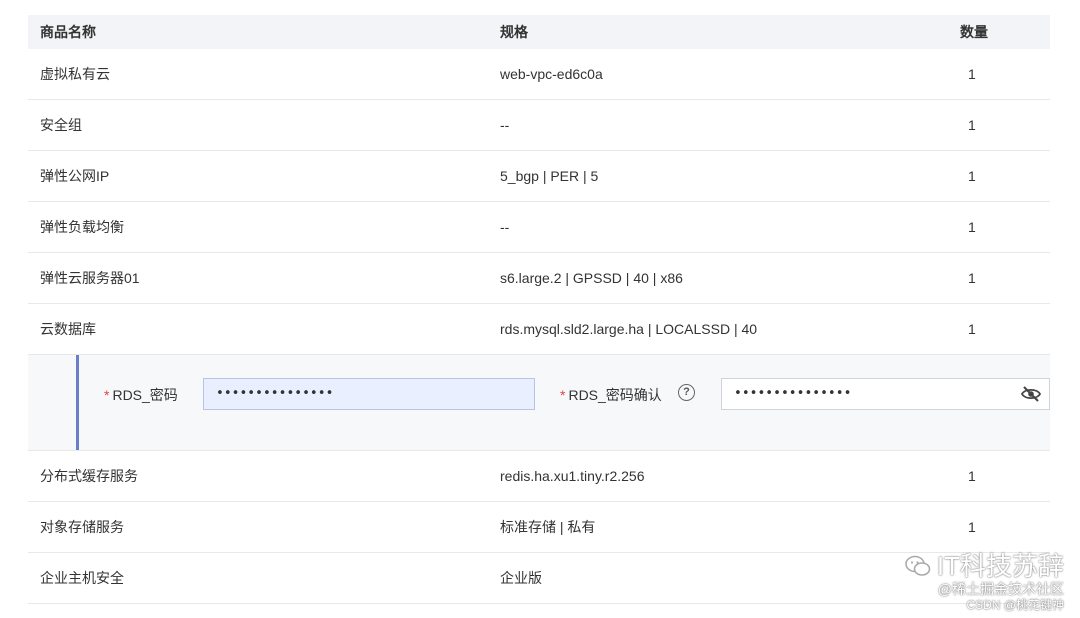  Describe the element at coordinates (539, 227) in the screenshot. I see `table-row: 弹性负载均衡 -- 1` at that location.